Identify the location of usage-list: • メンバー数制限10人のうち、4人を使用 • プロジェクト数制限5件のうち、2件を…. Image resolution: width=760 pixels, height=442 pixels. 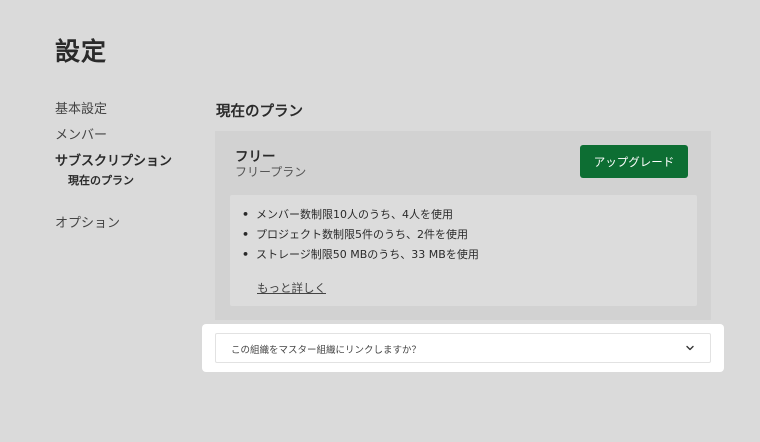
(360, 237).